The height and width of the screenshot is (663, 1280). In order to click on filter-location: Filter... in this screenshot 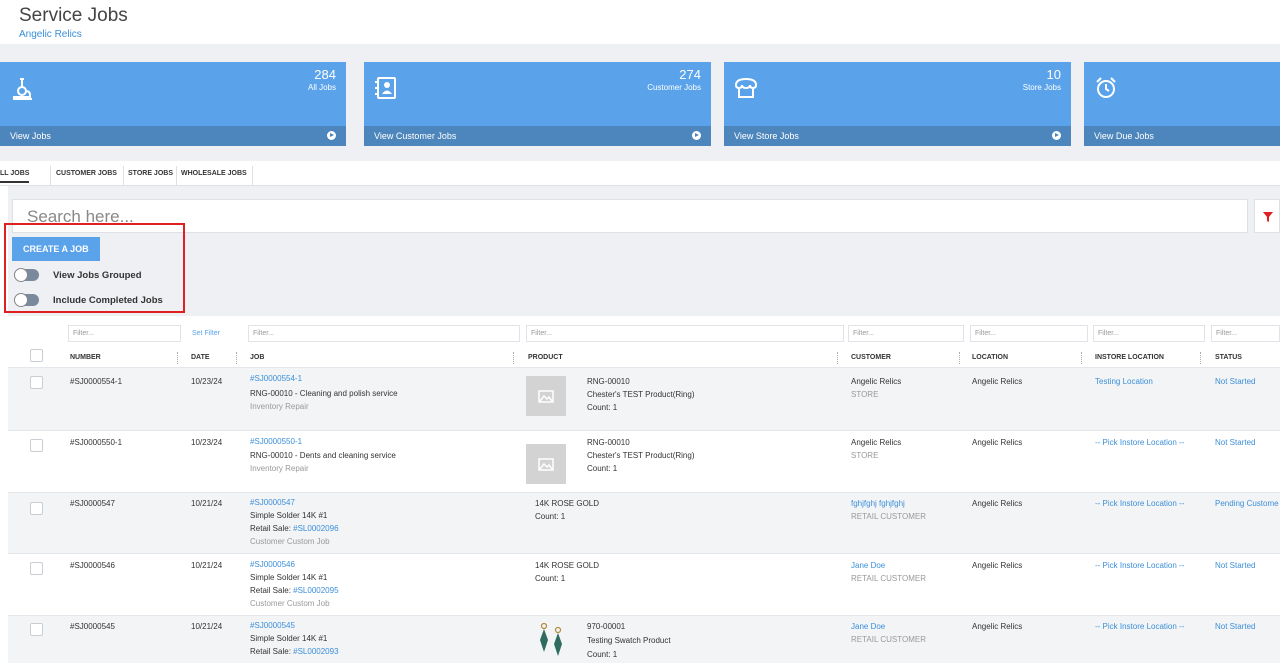, I will do `click(1029, 333)`.